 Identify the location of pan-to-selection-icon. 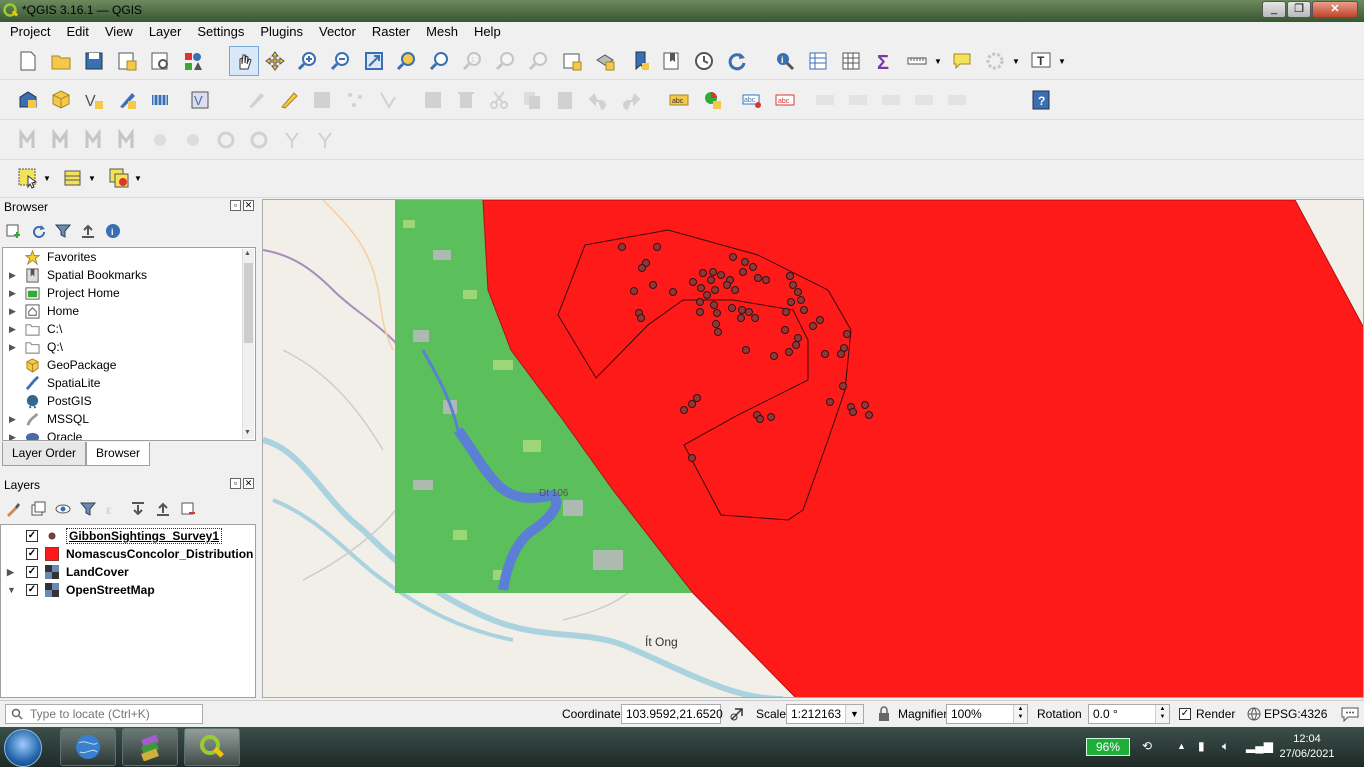
(275, 61).